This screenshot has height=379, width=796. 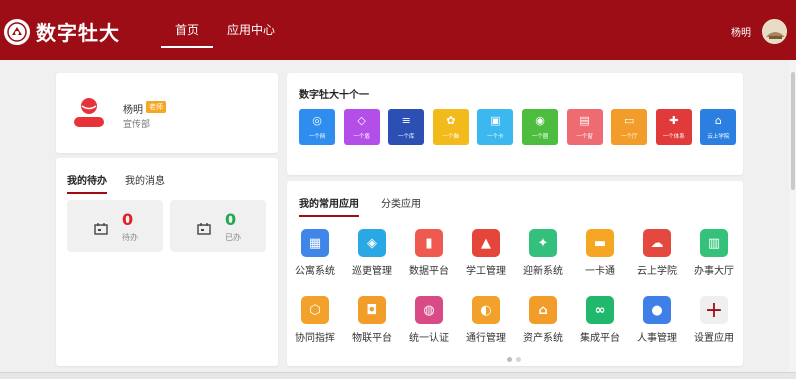 What do you see at coordinates (87, 183) in the screenshot?
I see `tab-my-todo: 我的待办` at bounding box center [87, 183].